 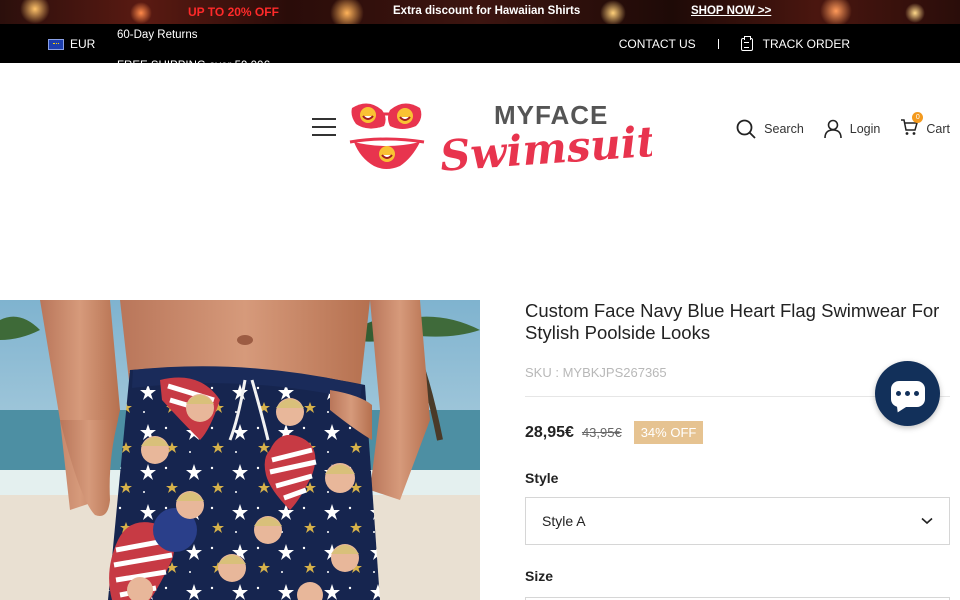 I want to click on track-order-link: TRACK ORDER, so click(x=795, y=43).